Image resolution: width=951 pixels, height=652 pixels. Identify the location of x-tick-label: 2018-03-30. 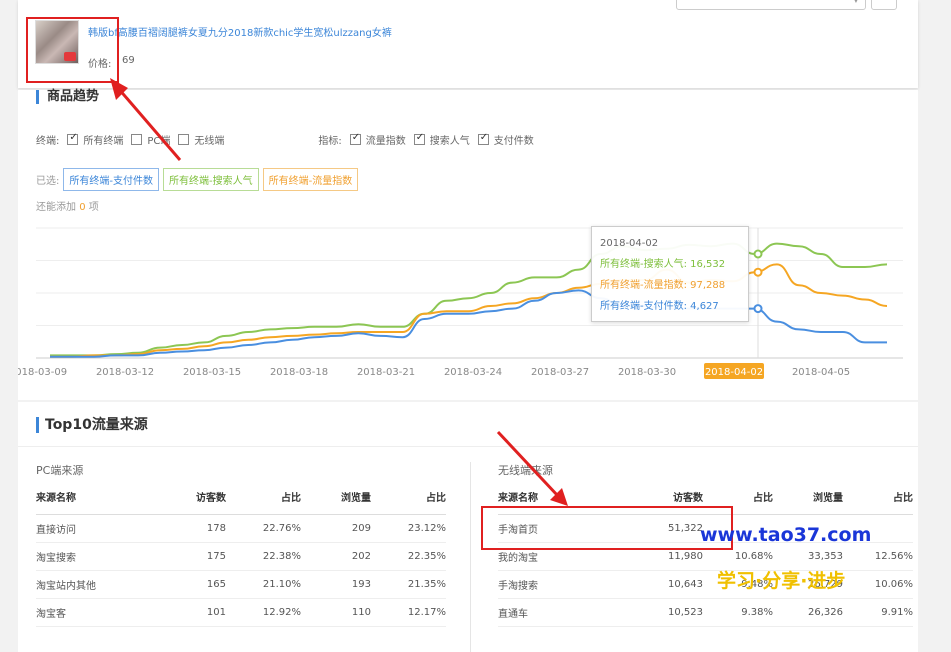
(647, 372).